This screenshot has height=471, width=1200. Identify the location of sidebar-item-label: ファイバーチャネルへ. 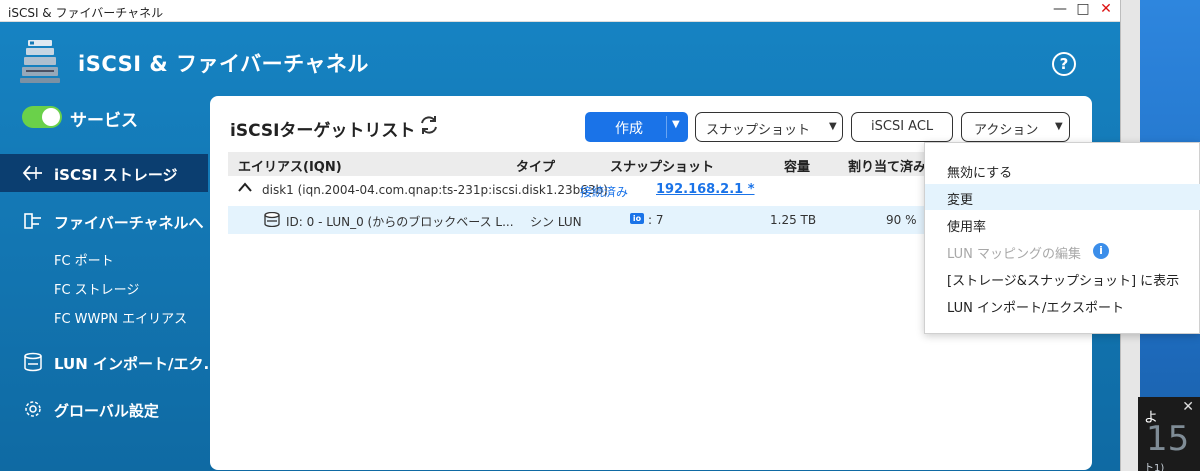
(129, 223).